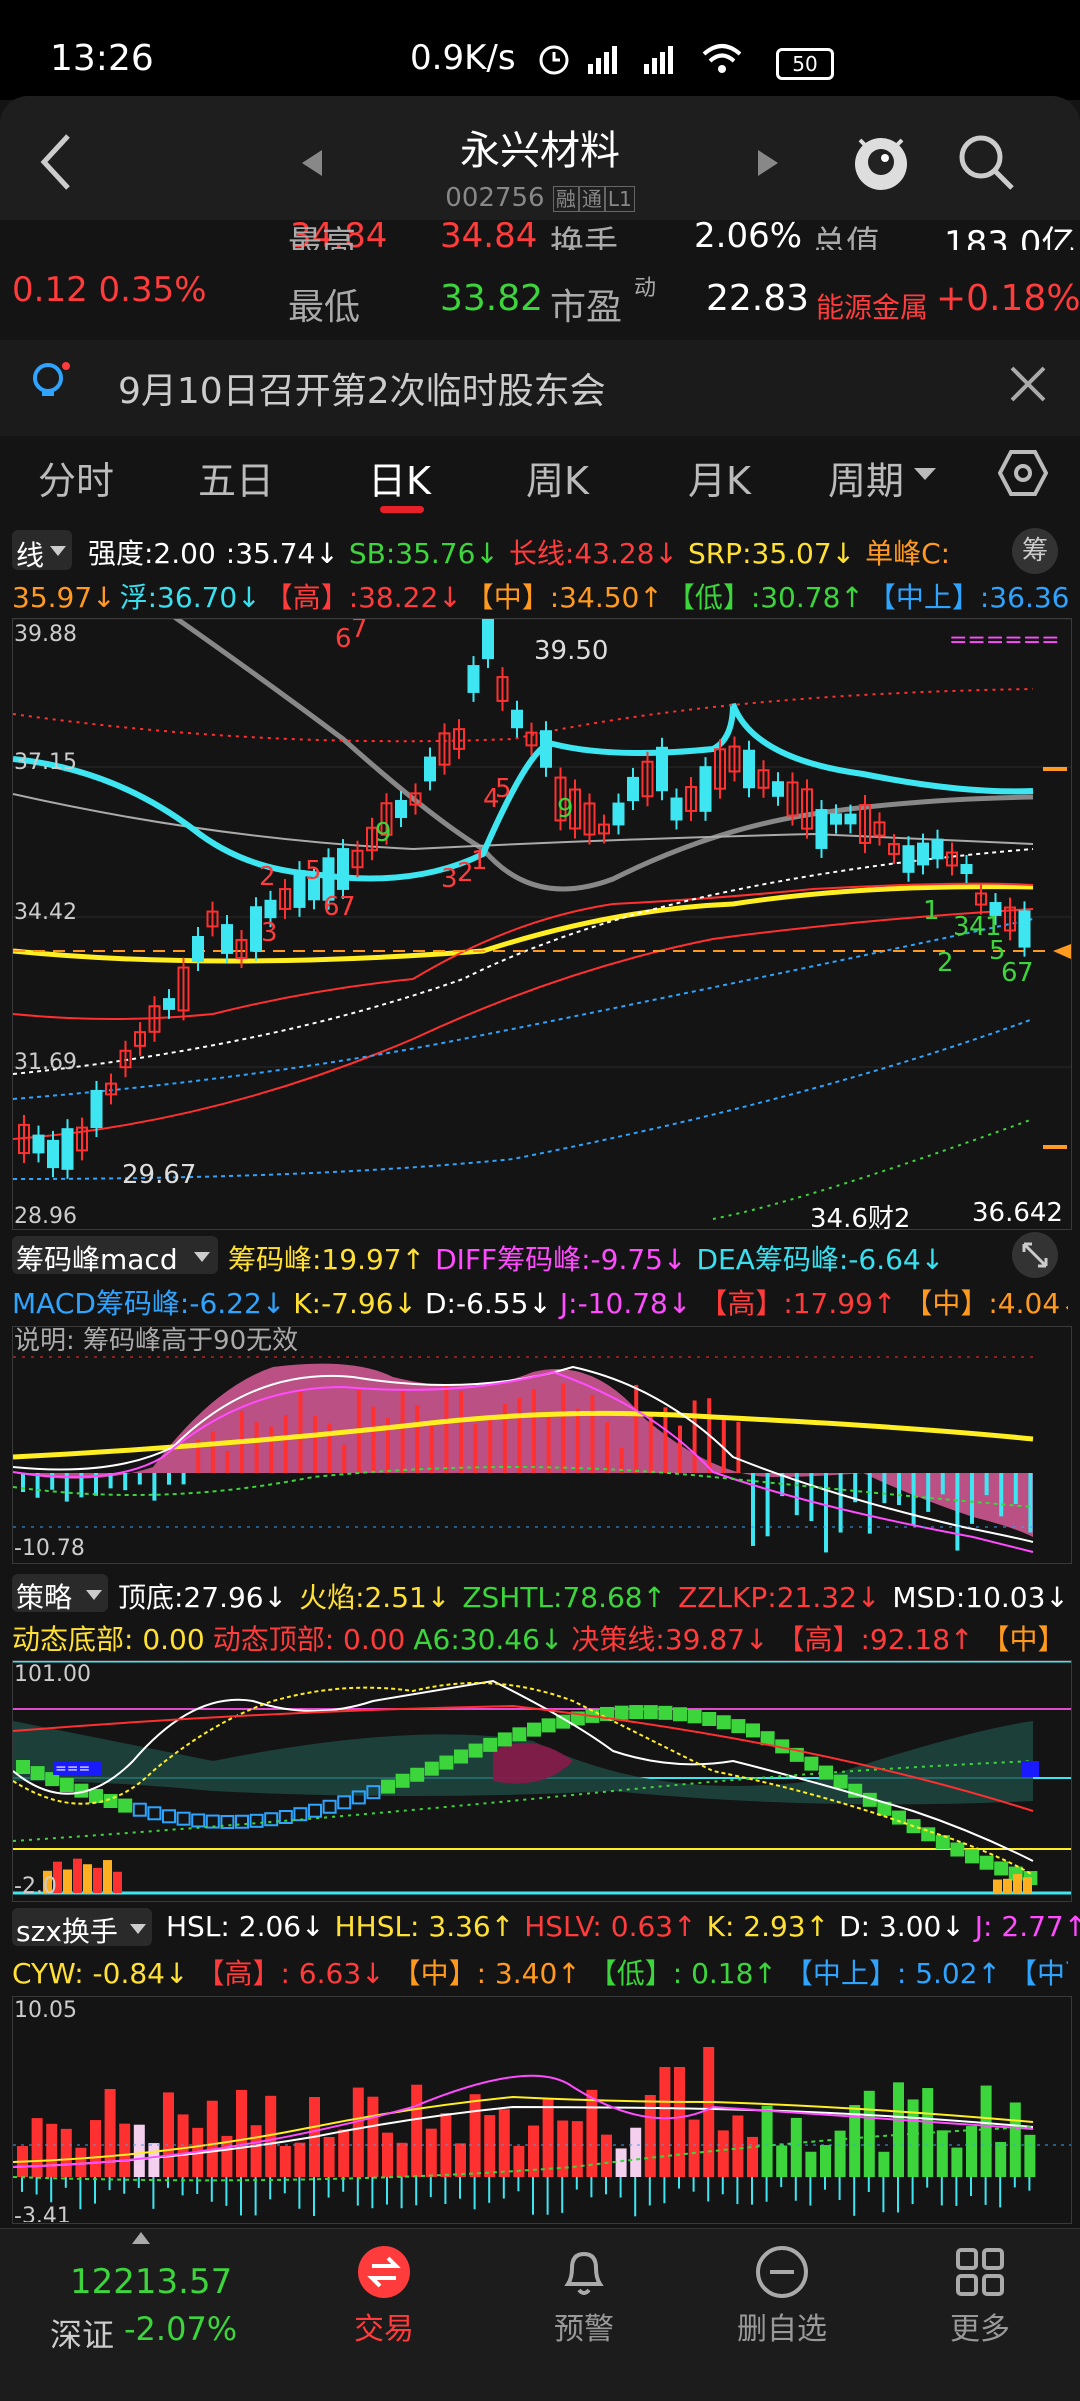 The image size is (1080, 2401). I want to click on search-icon, so click(986, 162).